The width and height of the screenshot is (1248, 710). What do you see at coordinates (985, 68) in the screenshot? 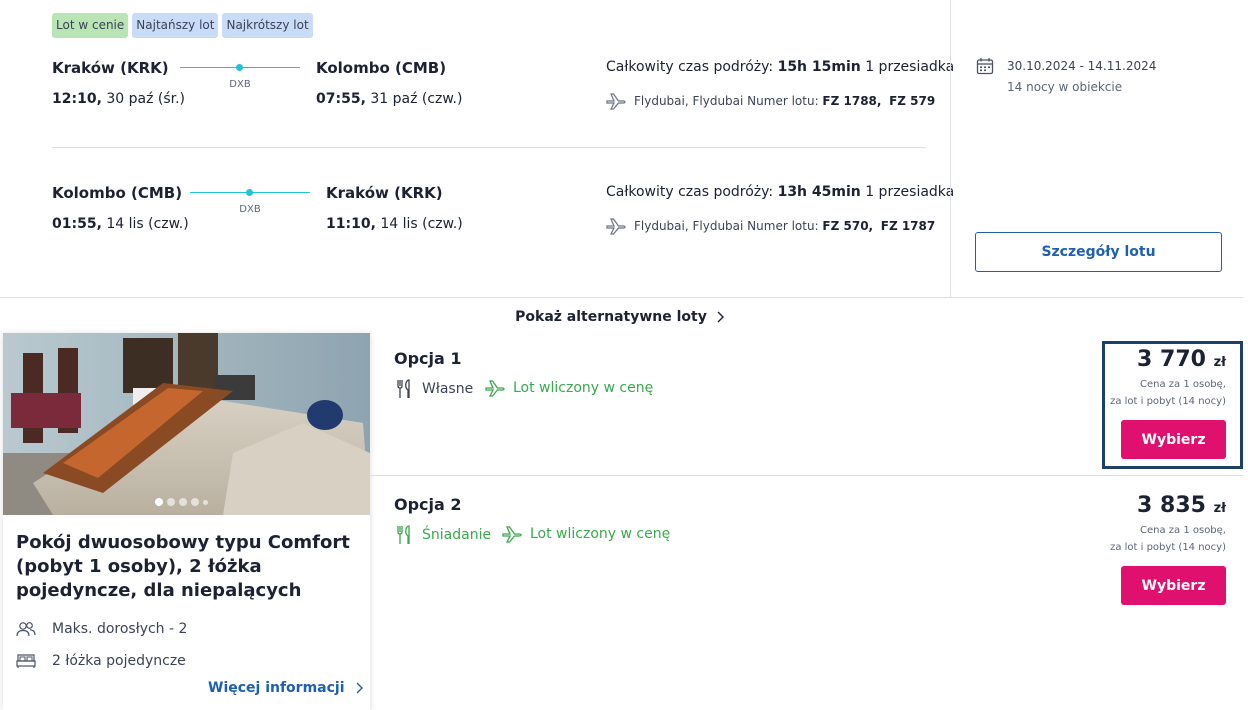
I see `calendar-icon` at bounding box center [985, 68].